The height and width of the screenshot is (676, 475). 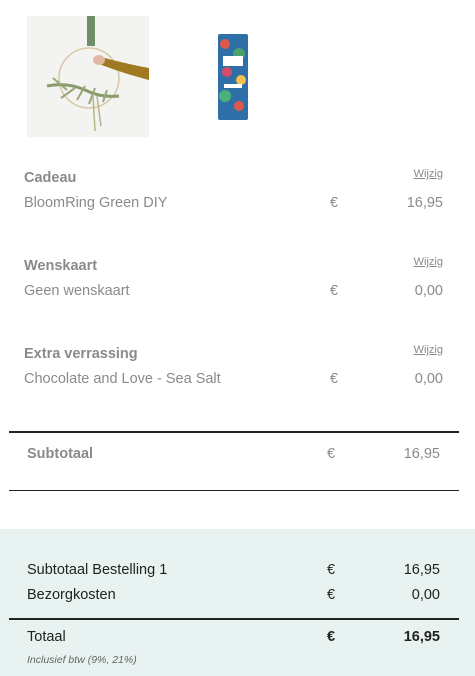 I want to click on product-image-chocolate, so click(x=233, y=77).